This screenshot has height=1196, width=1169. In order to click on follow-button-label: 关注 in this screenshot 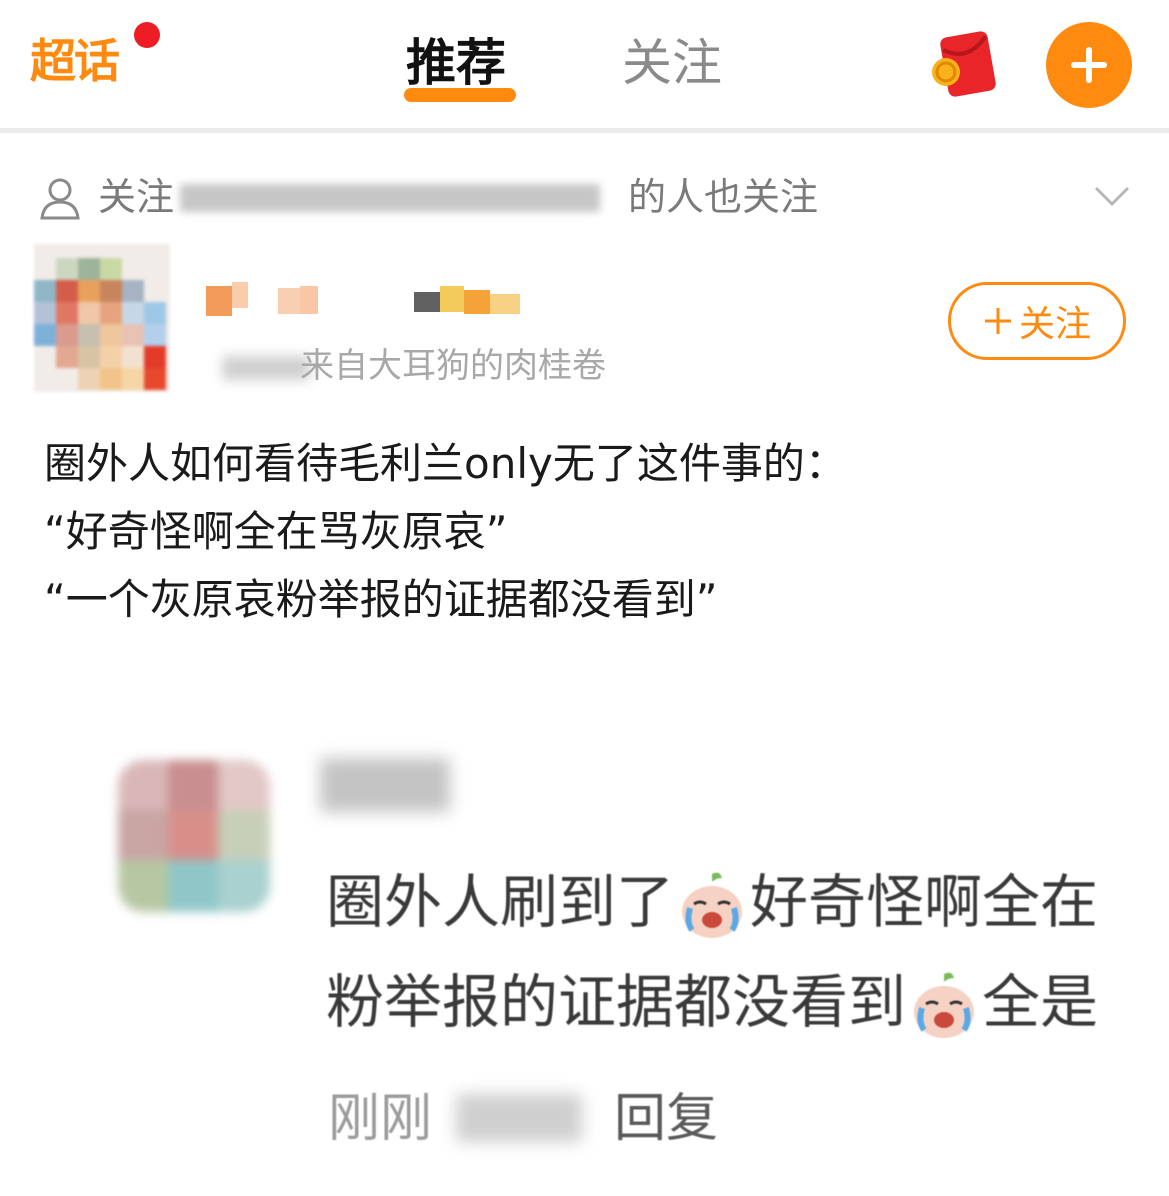, I will do `click(1054, 324)`.